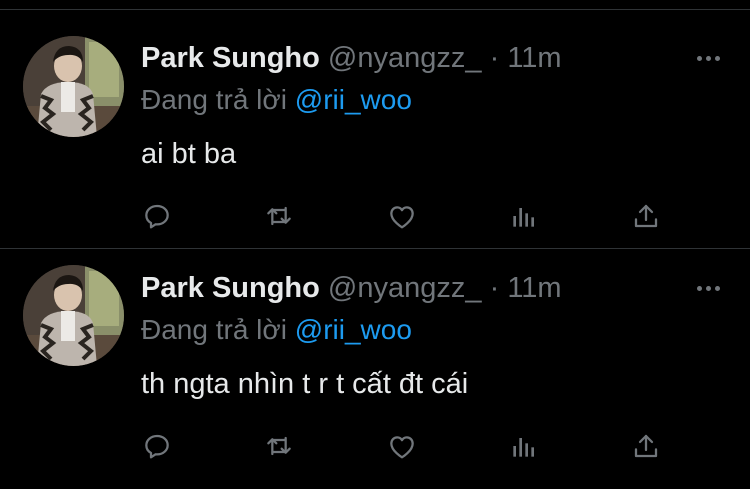  What do you see at coordinates (305, 384) in the screenshot?
I see `tweet-text: th ngta nhìn t r t cất đt cái` at bounding box center [305, 384].